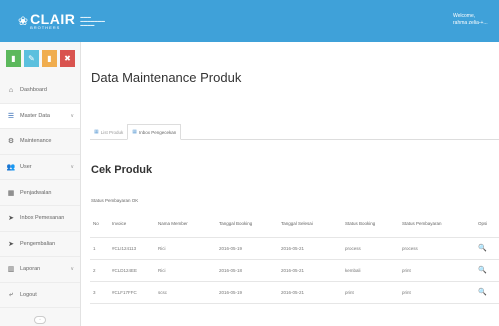 The image size is (499, 326). I want to click on quick-buttons: ▮ ✎ ▮ ✖, so click(40, 60).